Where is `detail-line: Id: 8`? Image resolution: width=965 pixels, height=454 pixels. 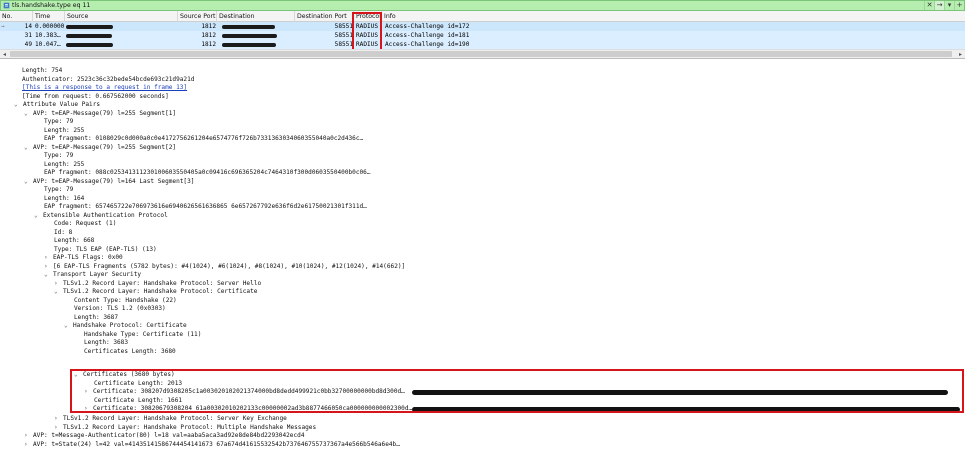
detail-line: Id: 8 is located at coordinates (63, 233).